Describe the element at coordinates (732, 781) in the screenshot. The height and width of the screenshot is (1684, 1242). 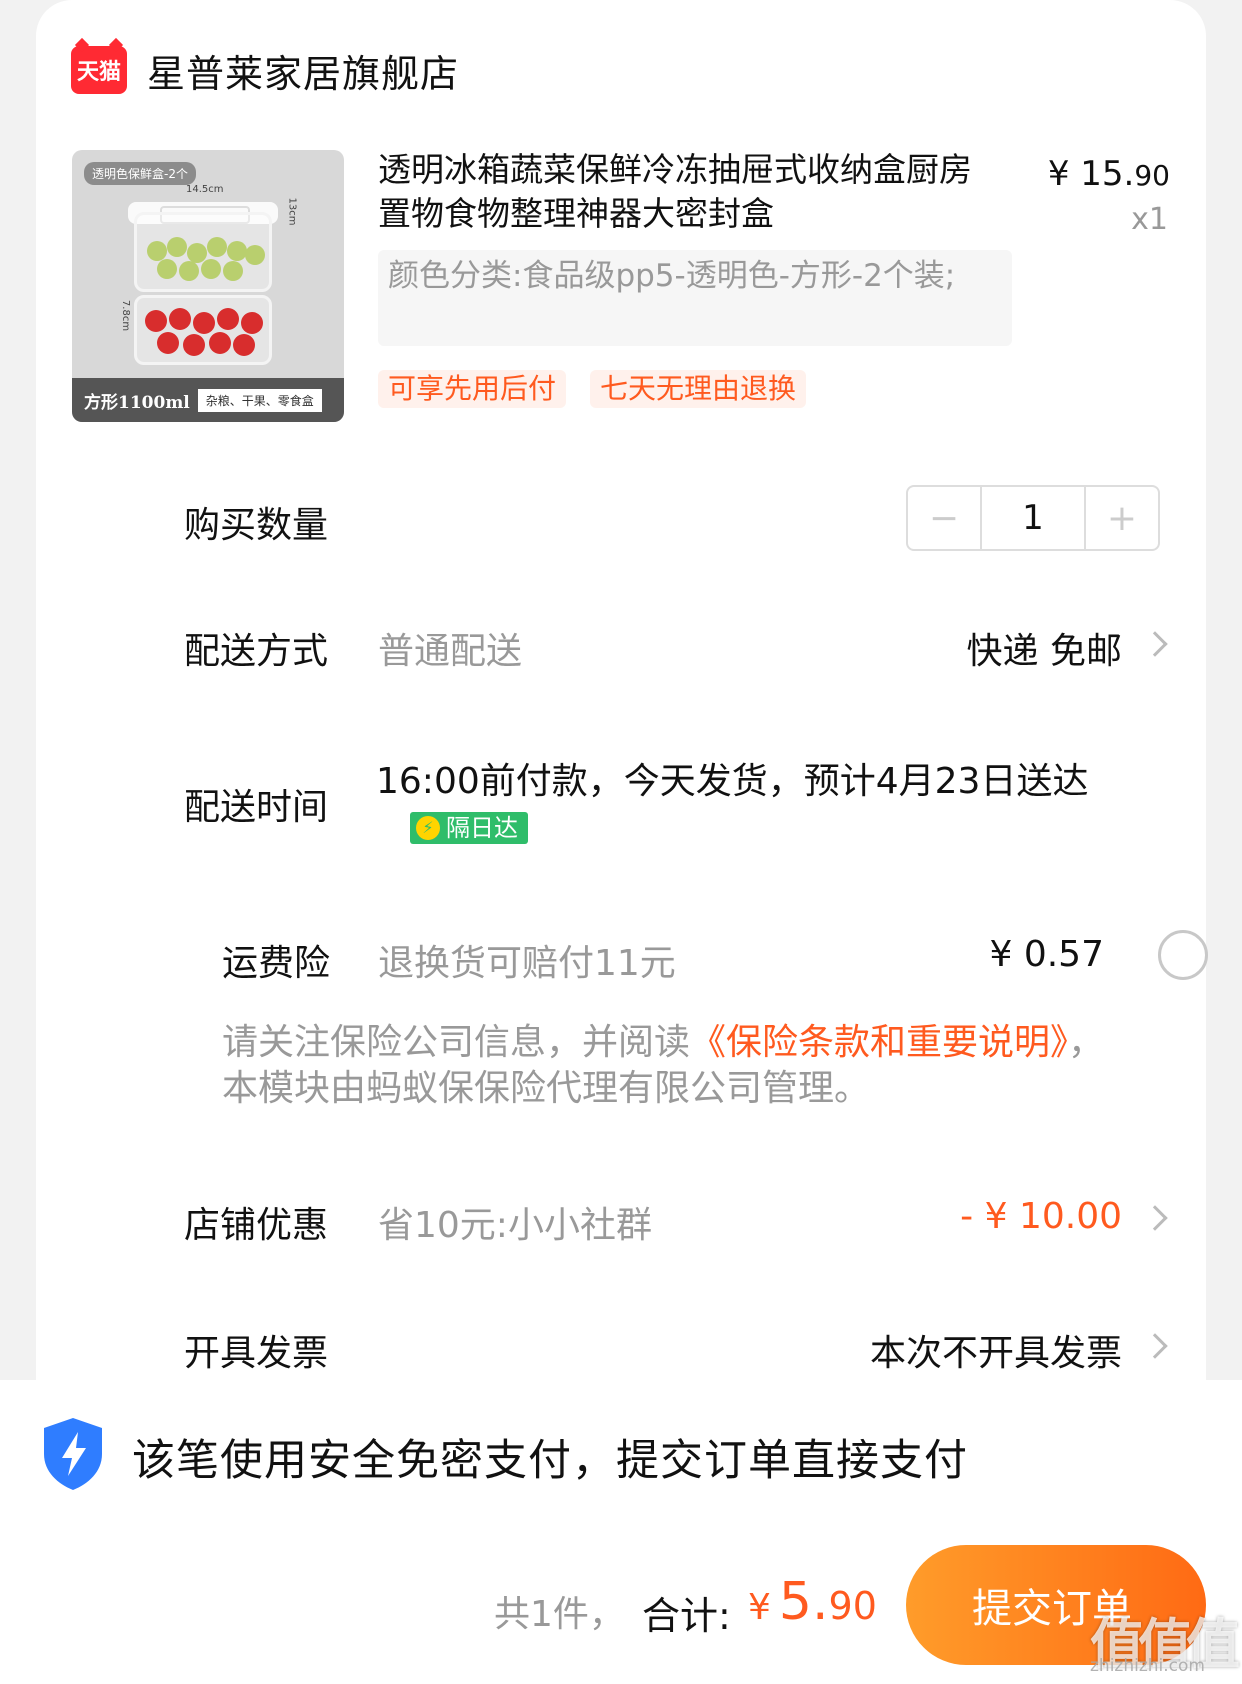
I see `delivery-time-text: 16:00前付款，今天发货，预计4月23日送达` at that location.